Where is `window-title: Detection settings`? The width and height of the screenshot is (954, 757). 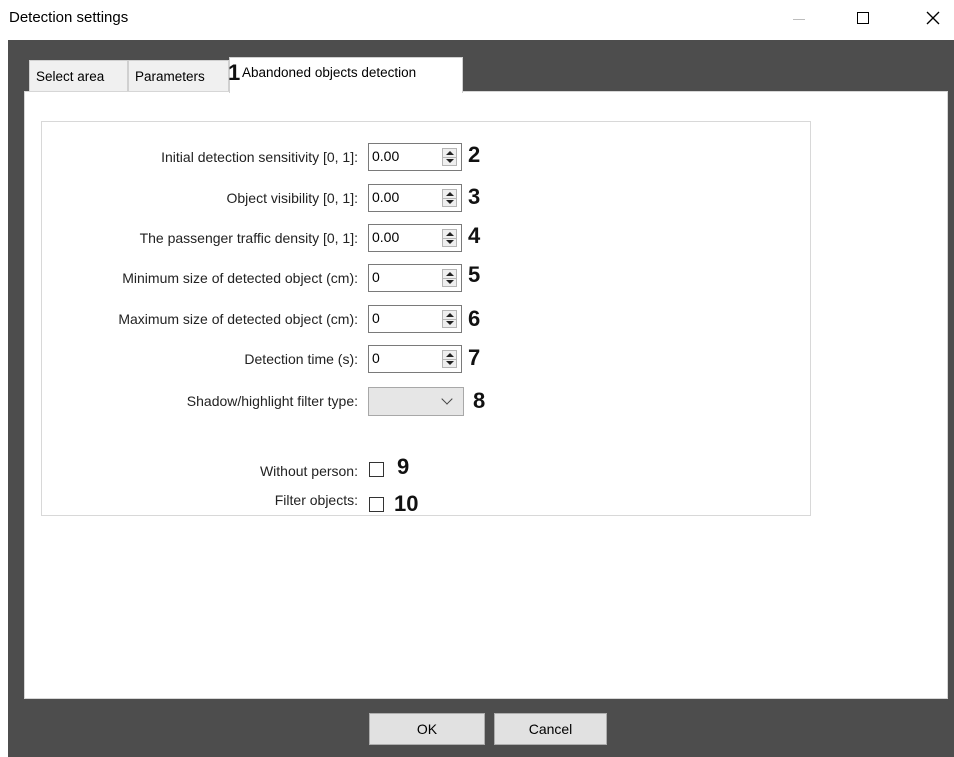 window-title: Detection settings is located at coordinates (69, 17).